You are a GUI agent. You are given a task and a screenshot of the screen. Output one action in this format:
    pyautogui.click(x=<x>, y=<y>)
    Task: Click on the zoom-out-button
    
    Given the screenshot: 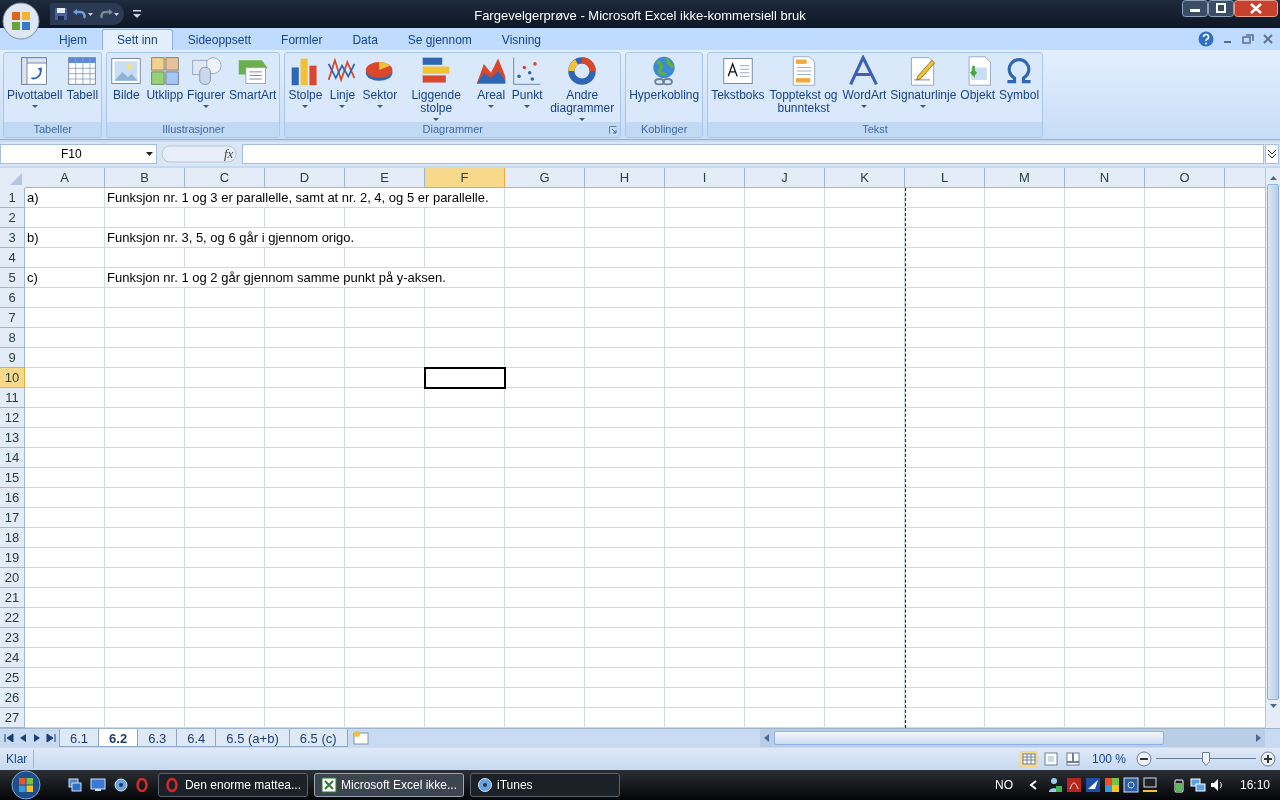 What is the action you would take?
    pyautogui.click(x=1144, y=759)
    